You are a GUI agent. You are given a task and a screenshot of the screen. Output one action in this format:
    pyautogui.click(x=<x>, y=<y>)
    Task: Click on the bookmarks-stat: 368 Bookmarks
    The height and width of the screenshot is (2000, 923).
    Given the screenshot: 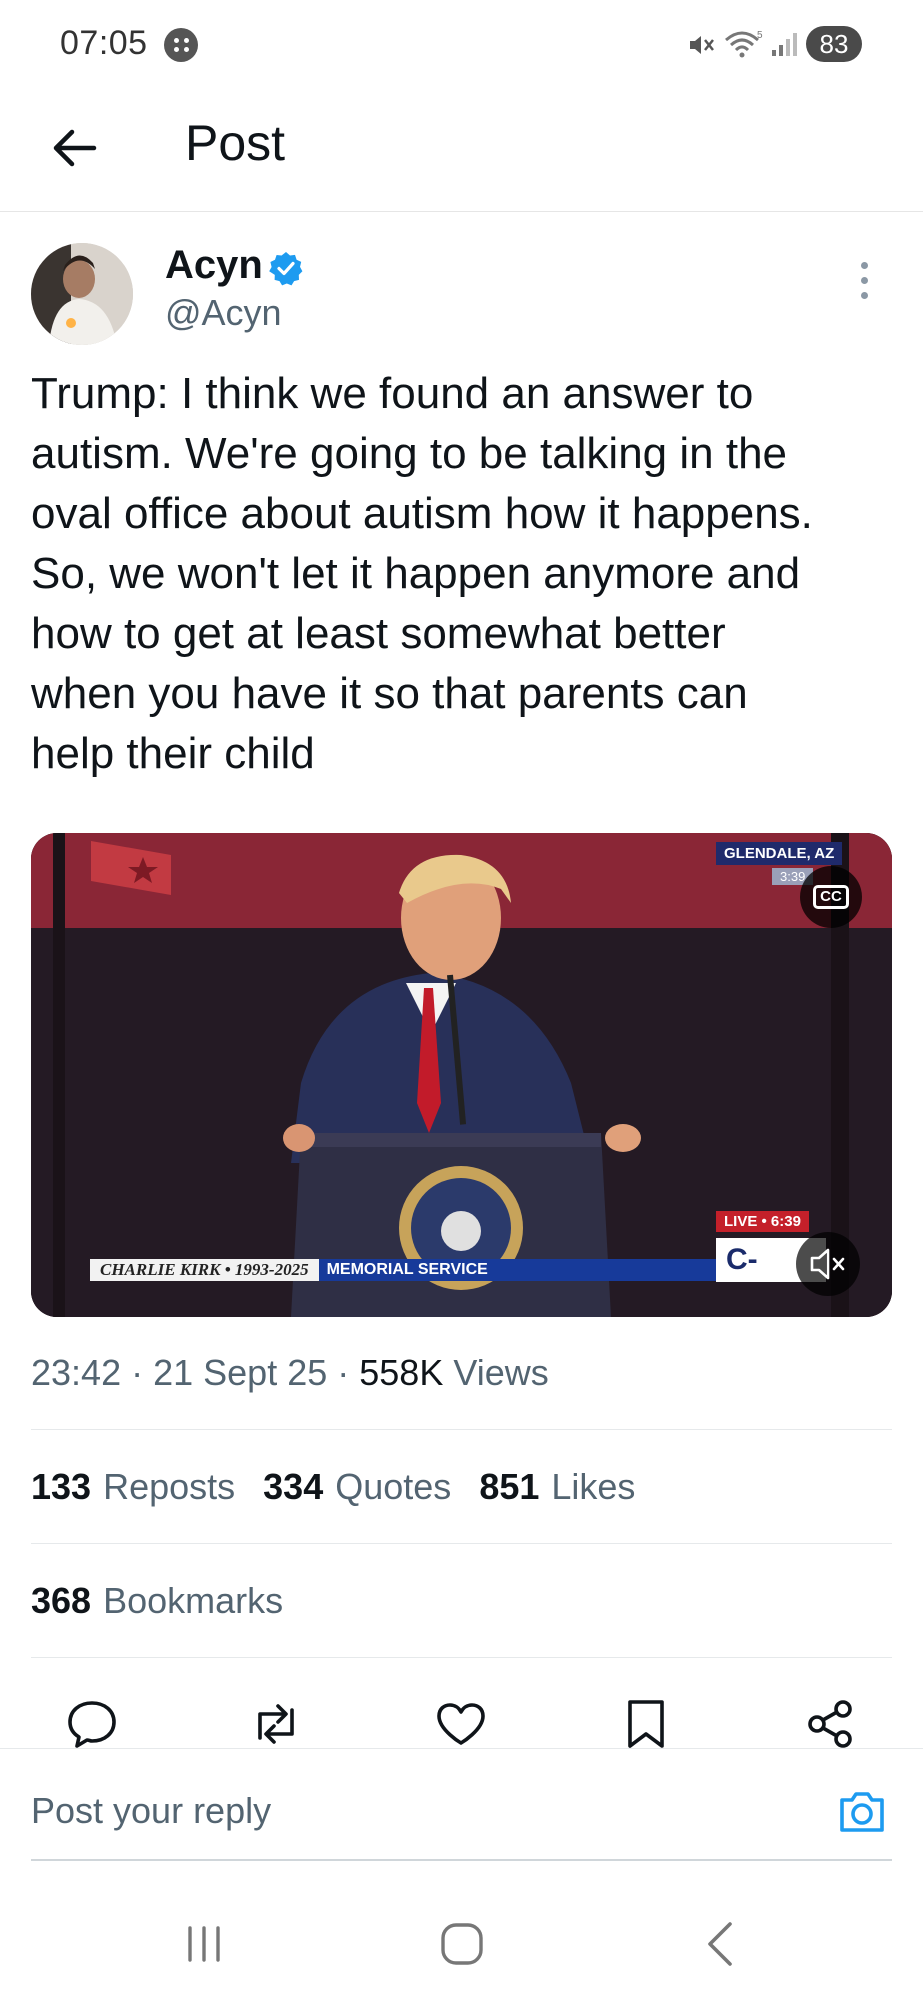 What is the action you would take?
    pyautogui.click(x=157, y=1601)
    